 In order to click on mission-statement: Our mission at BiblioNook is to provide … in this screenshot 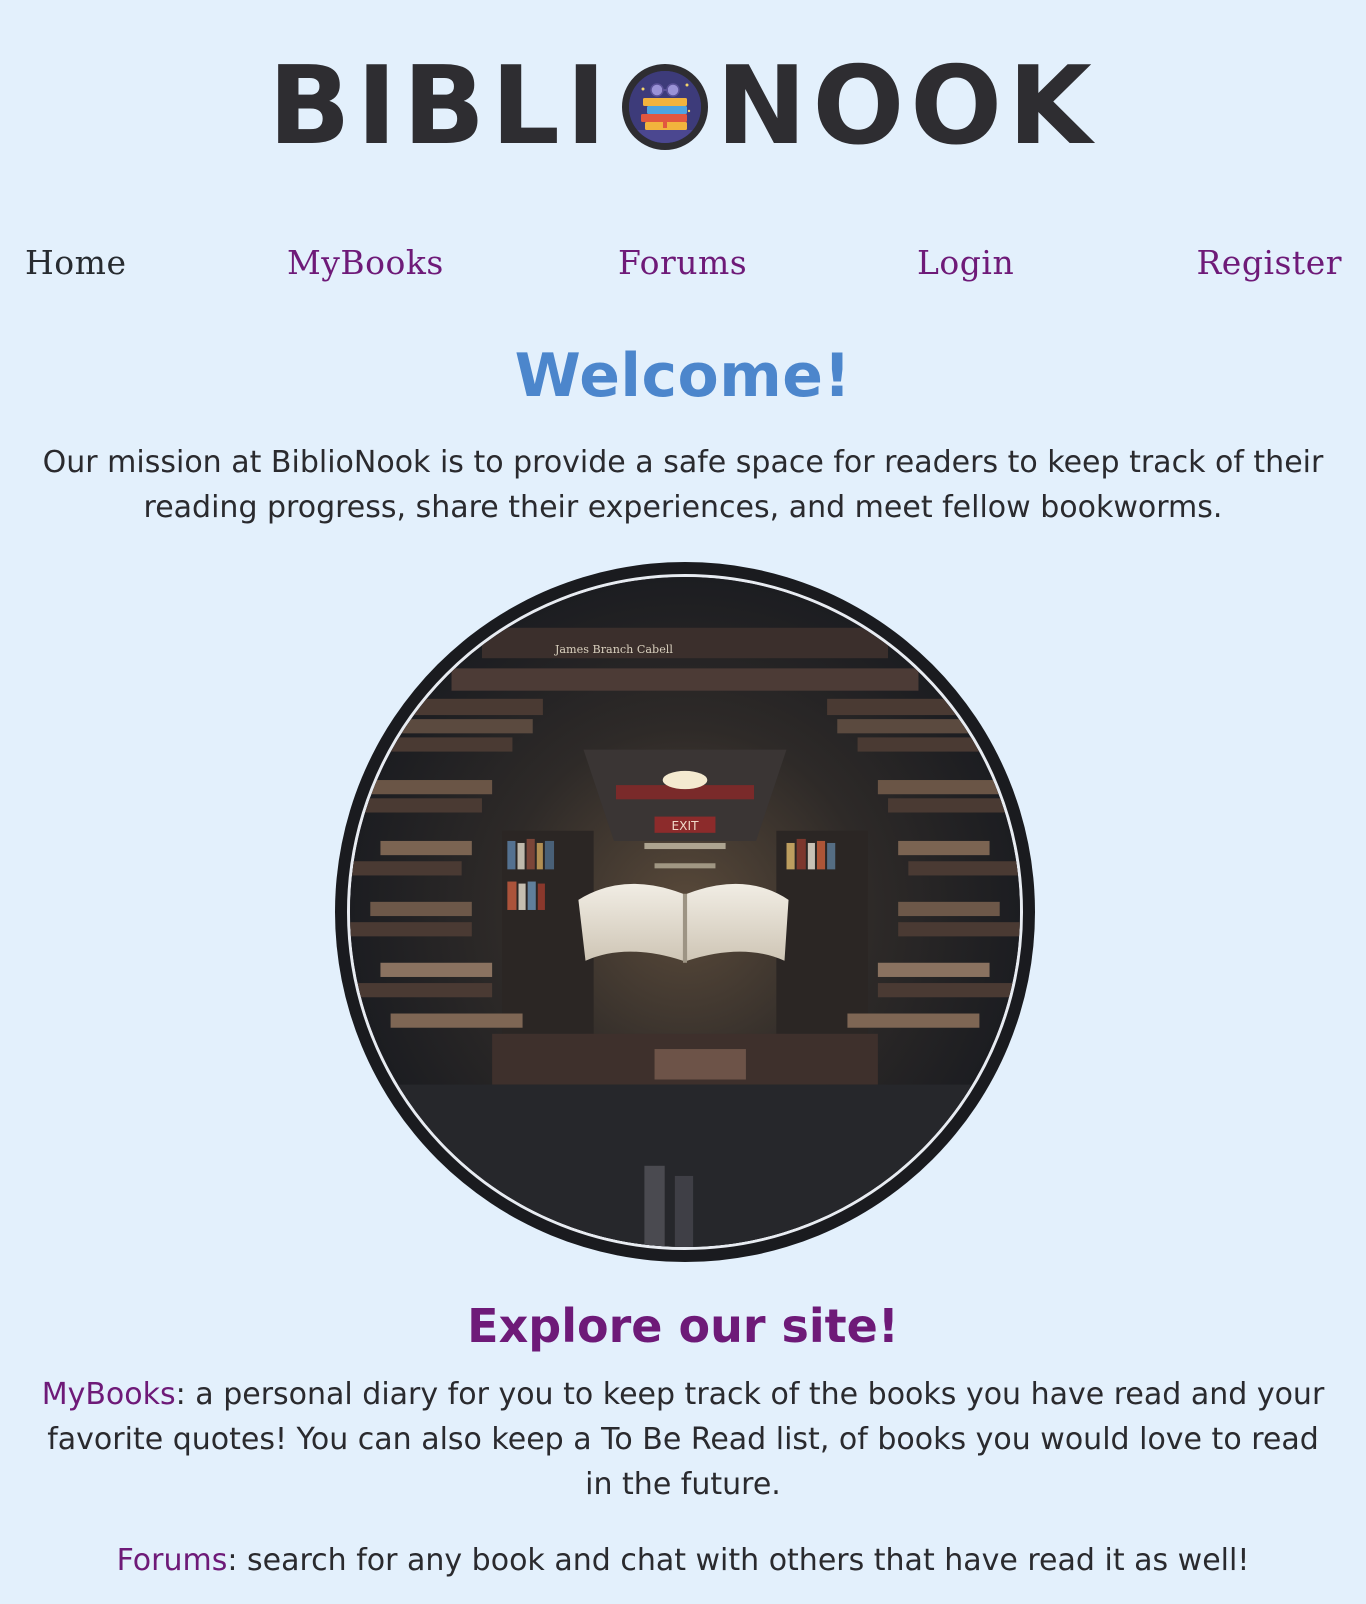, I will do `click(683, 485)`.